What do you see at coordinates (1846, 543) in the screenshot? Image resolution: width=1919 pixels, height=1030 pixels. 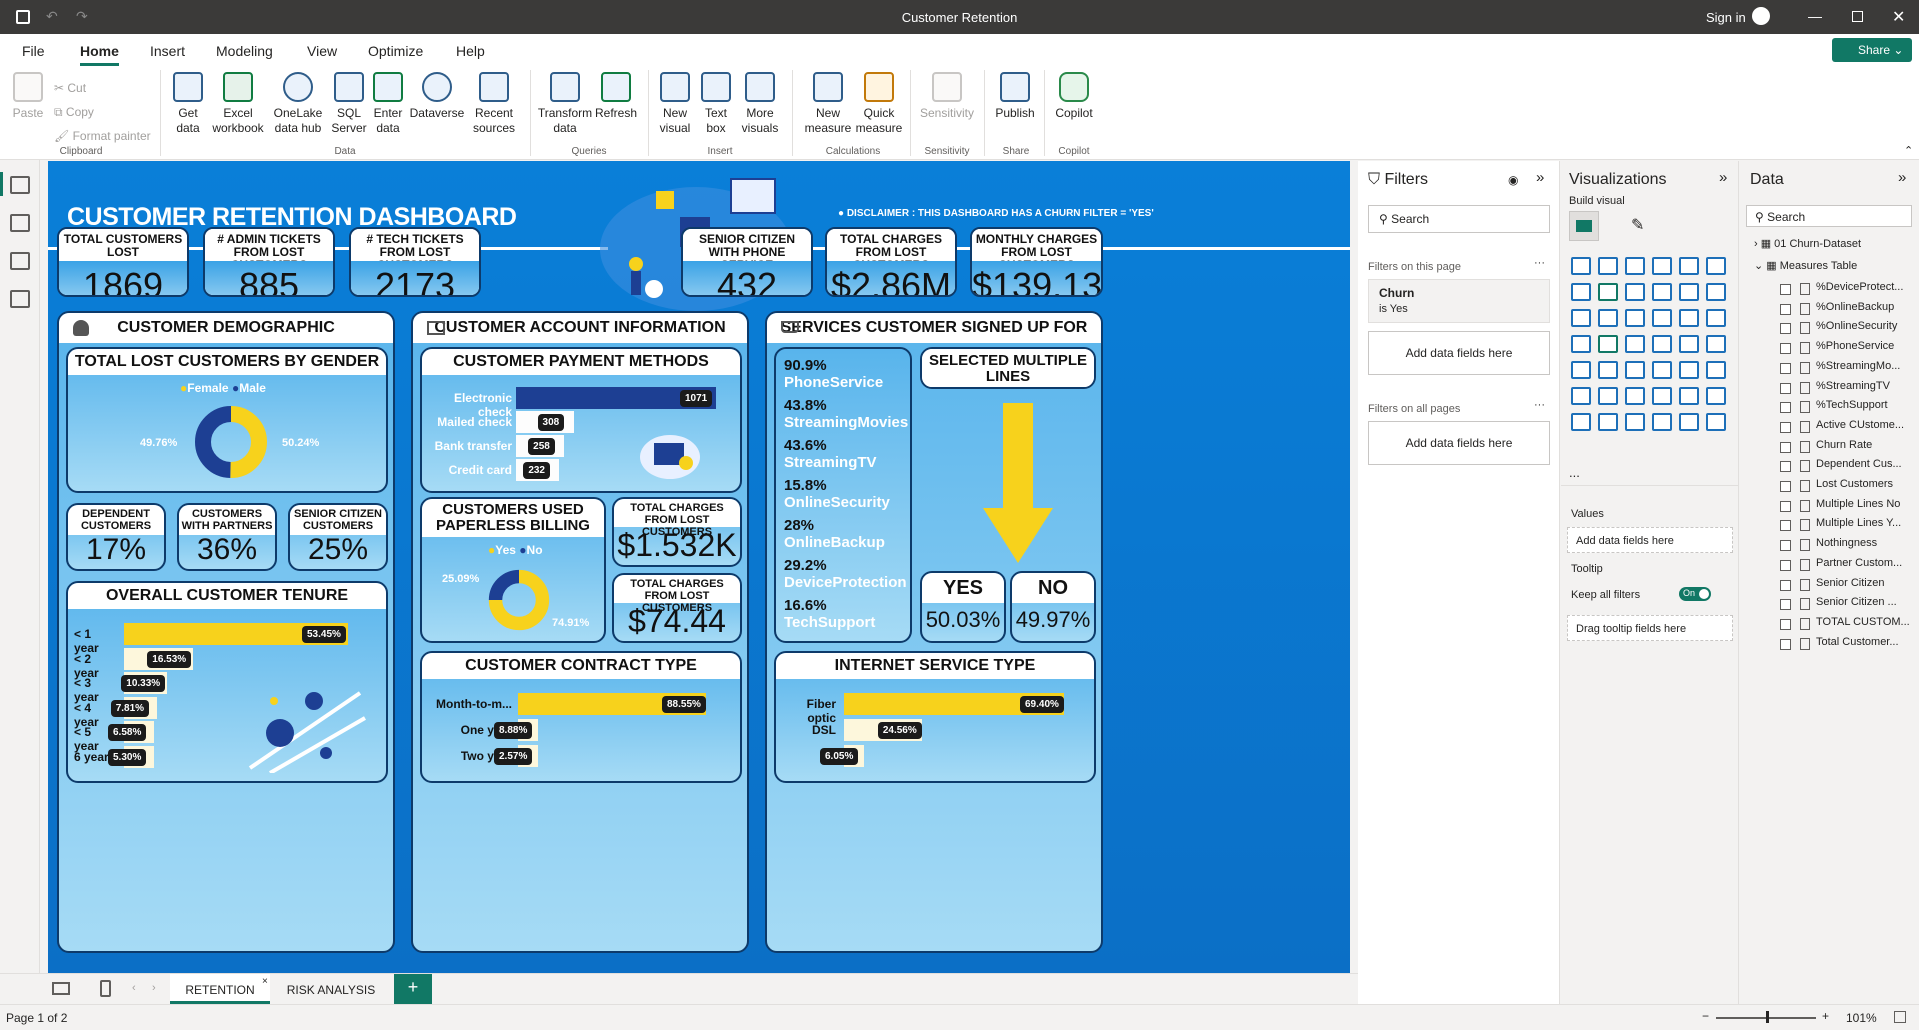 I see `field-item: Nothingness` at bounding box center [1846, 543].